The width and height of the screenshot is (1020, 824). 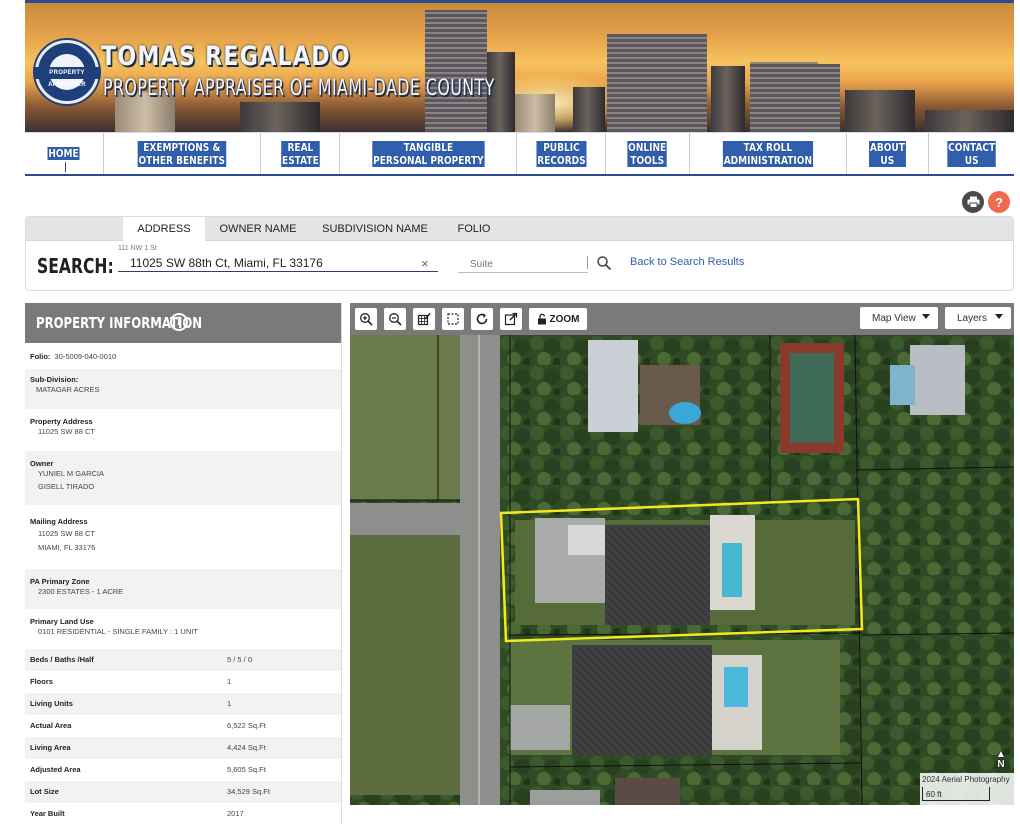 What do you see at coordinates (902, 385) in the screenshot?
I see `pool-enclosure` at bounding box center [902, 385].